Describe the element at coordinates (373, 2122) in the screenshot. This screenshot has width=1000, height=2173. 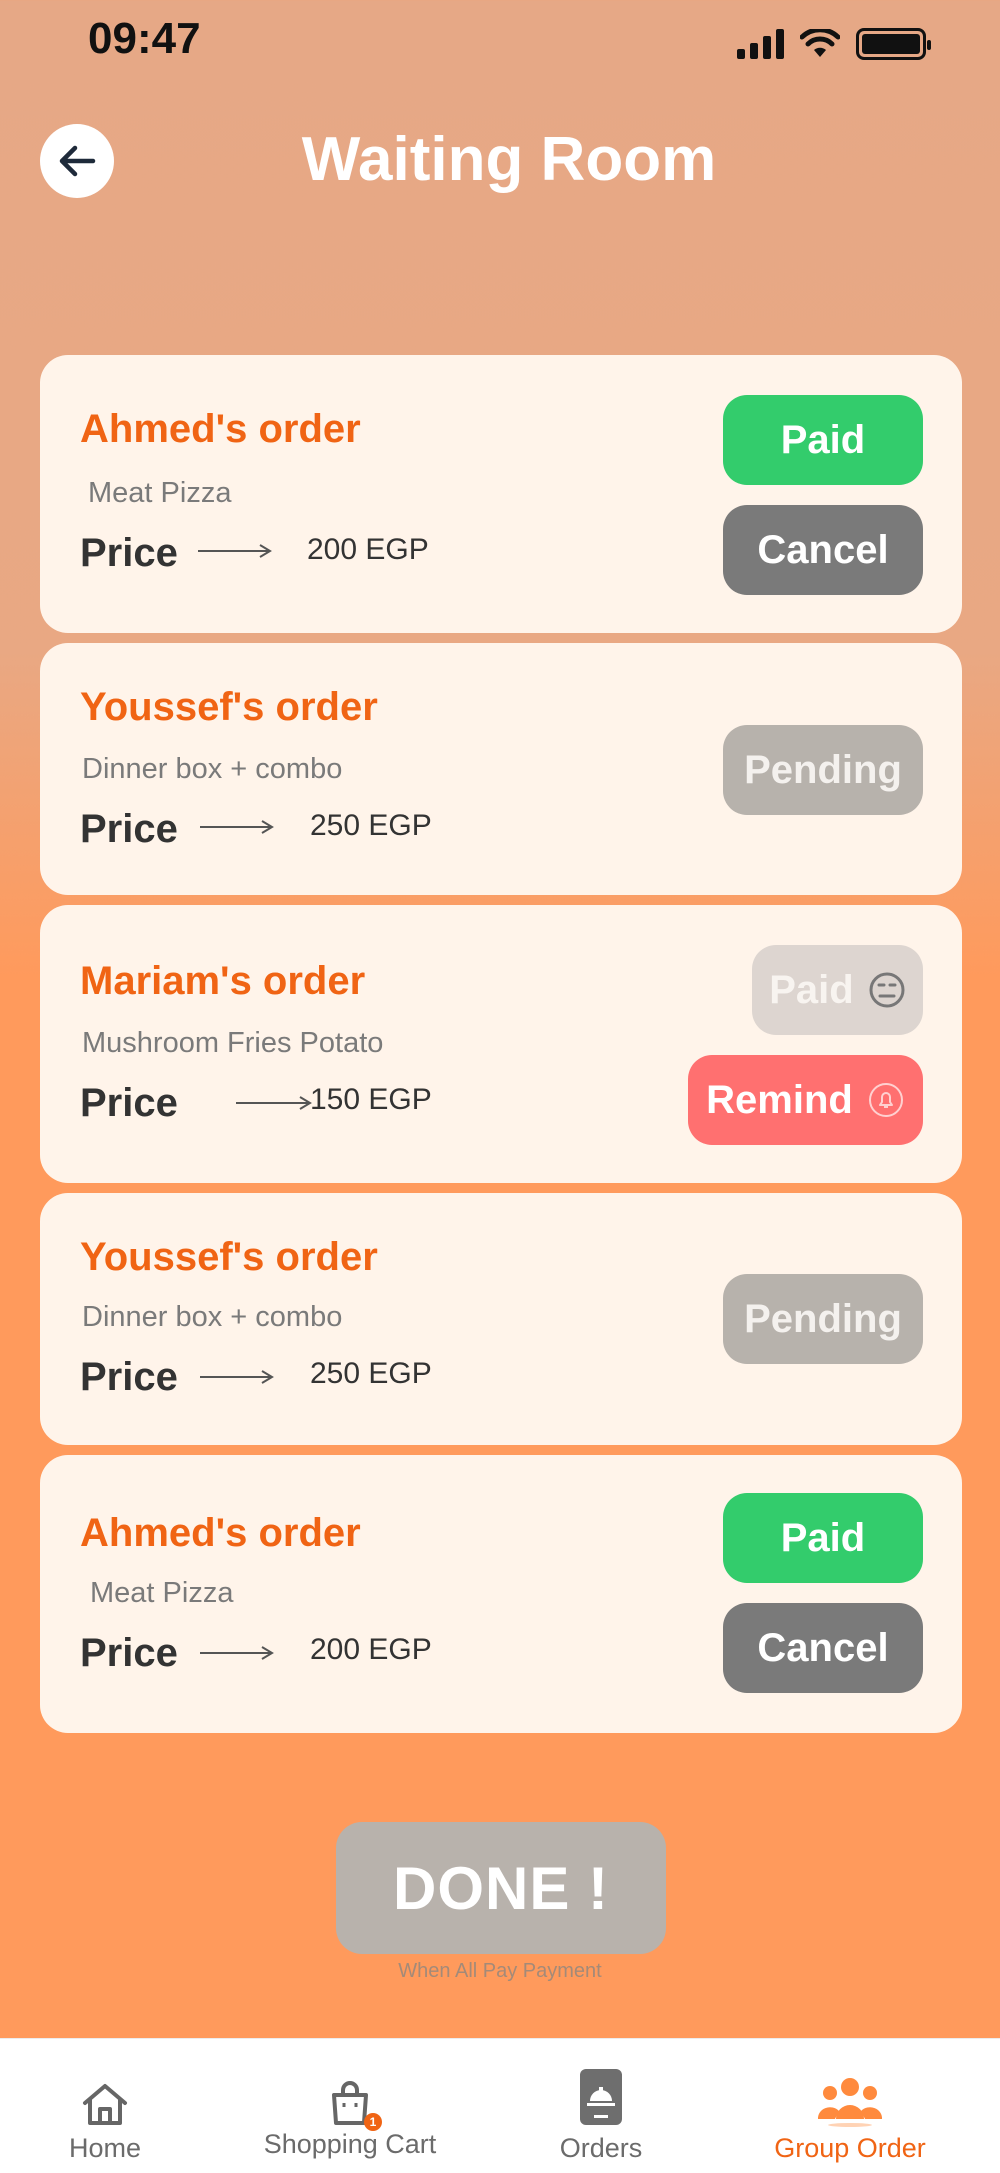
I see `cart-badge: 1` at that location.